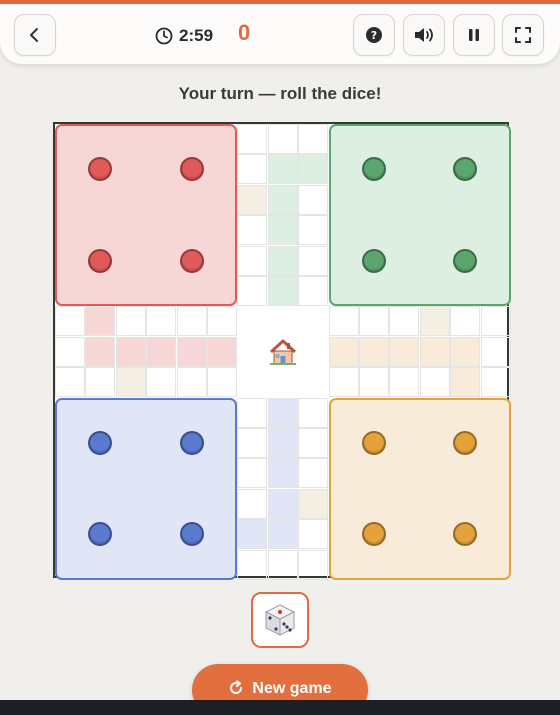  What do you see at coordinates (419, 488) in the screenshot?
I see `home-base-yellow` at bounding box center [419, 488].